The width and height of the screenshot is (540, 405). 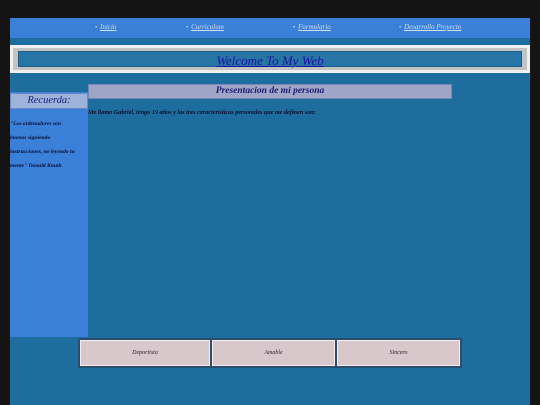 I want to click on trait-cell-deportista: Deportista, so click(x=145, y=353).